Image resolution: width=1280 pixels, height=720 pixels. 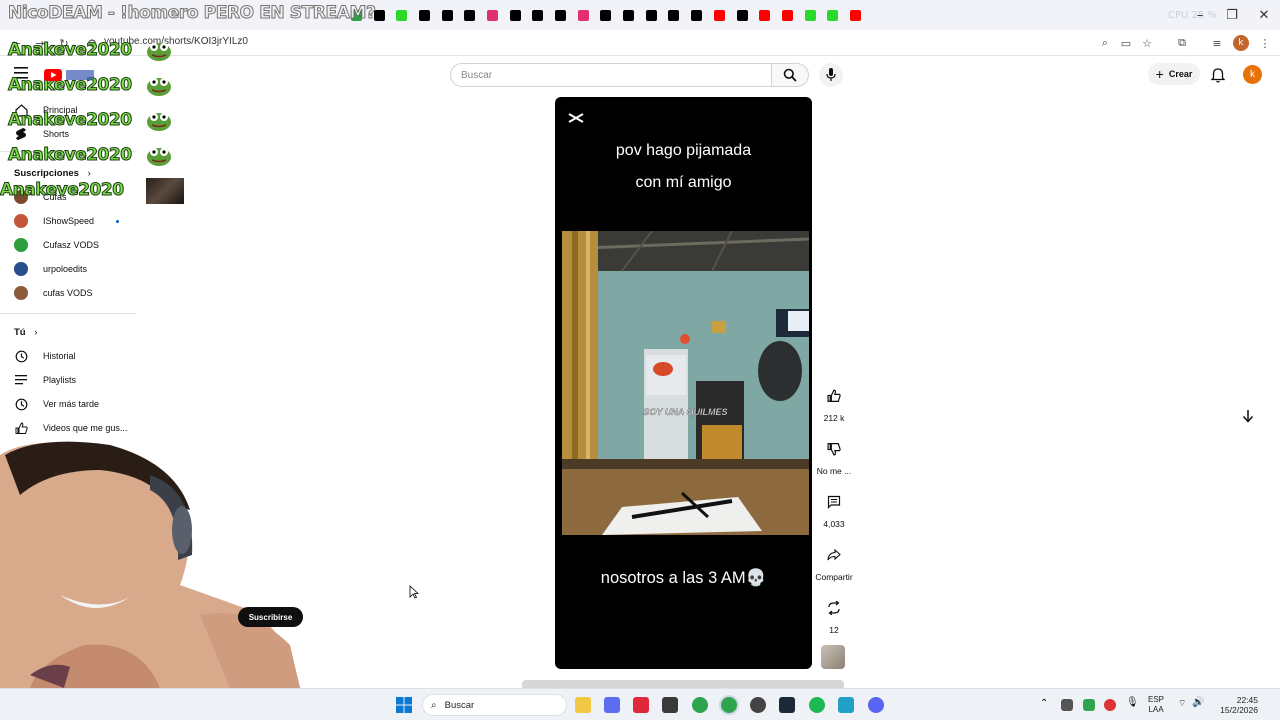 What do you see at coordinates (834, 555) in the screenshot?
I see `share-icon` at bounding box center [834, 555].